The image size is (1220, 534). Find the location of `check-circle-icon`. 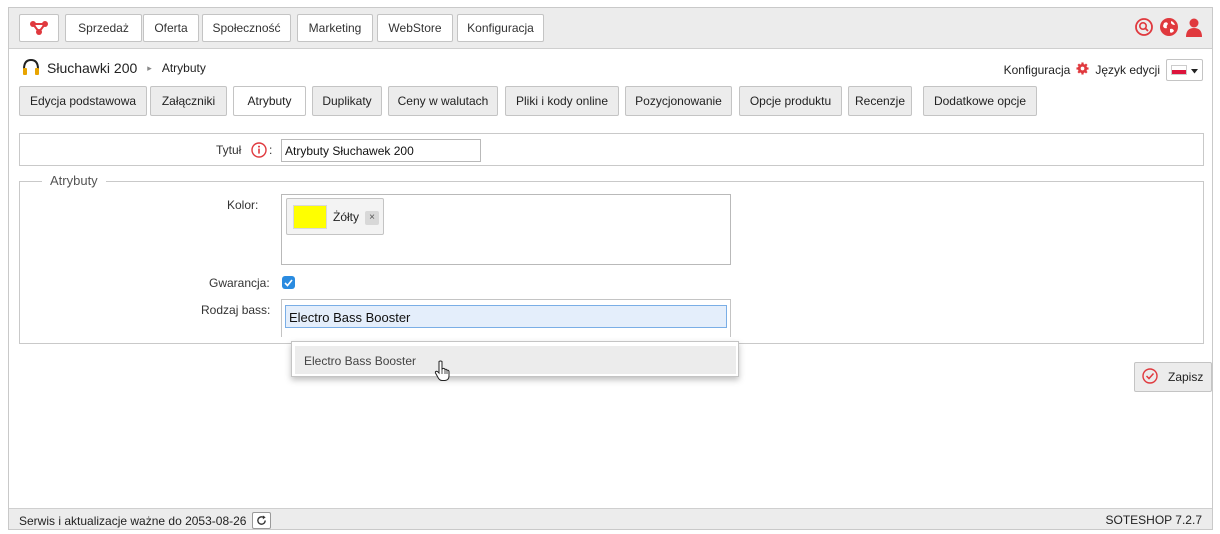

check-circle-icon is located at coordinates (1150, 377).